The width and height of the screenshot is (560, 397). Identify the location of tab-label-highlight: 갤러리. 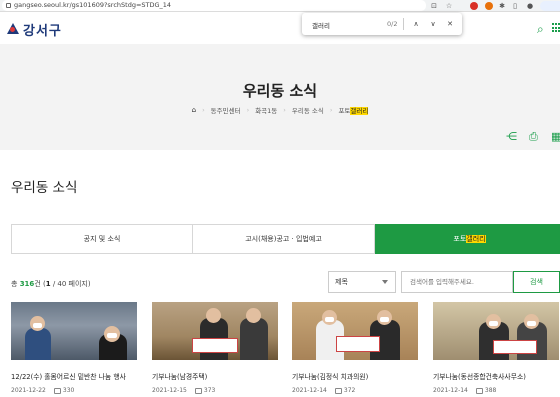
(476, 239).